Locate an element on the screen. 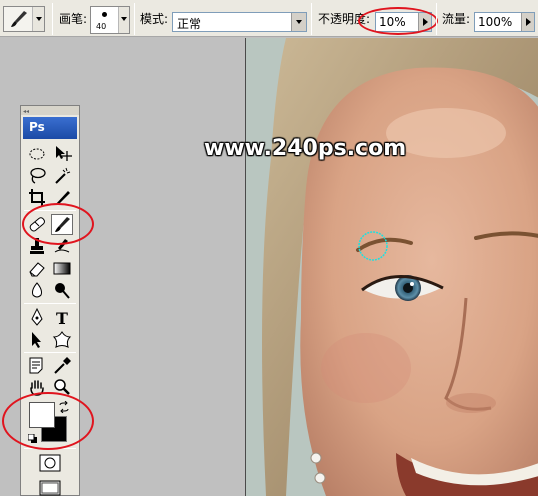 The width and height of the screenshot is (538, 496). move-tool is located at coordinates (62, 153).